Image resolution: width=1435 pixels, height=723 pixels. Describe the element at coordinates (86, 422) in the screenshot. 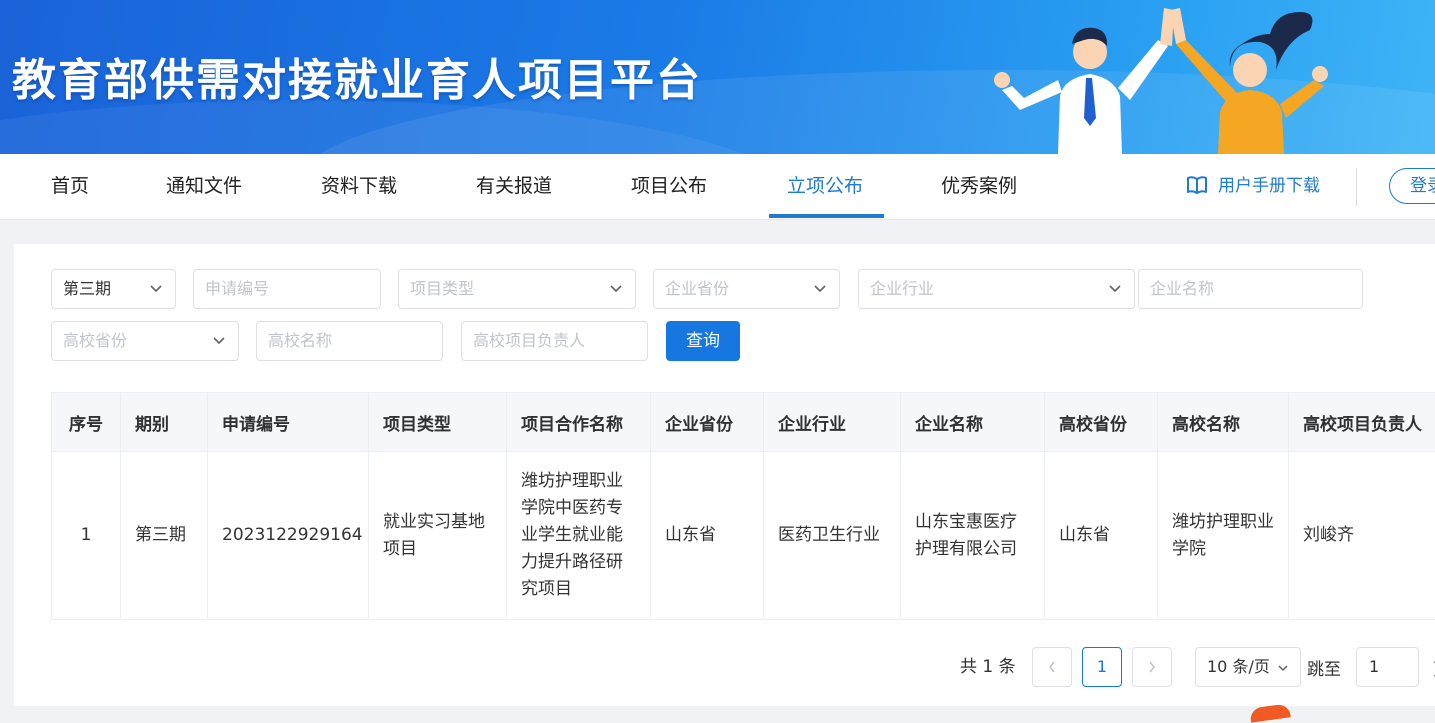

I see `column-header: 序号` at that location.